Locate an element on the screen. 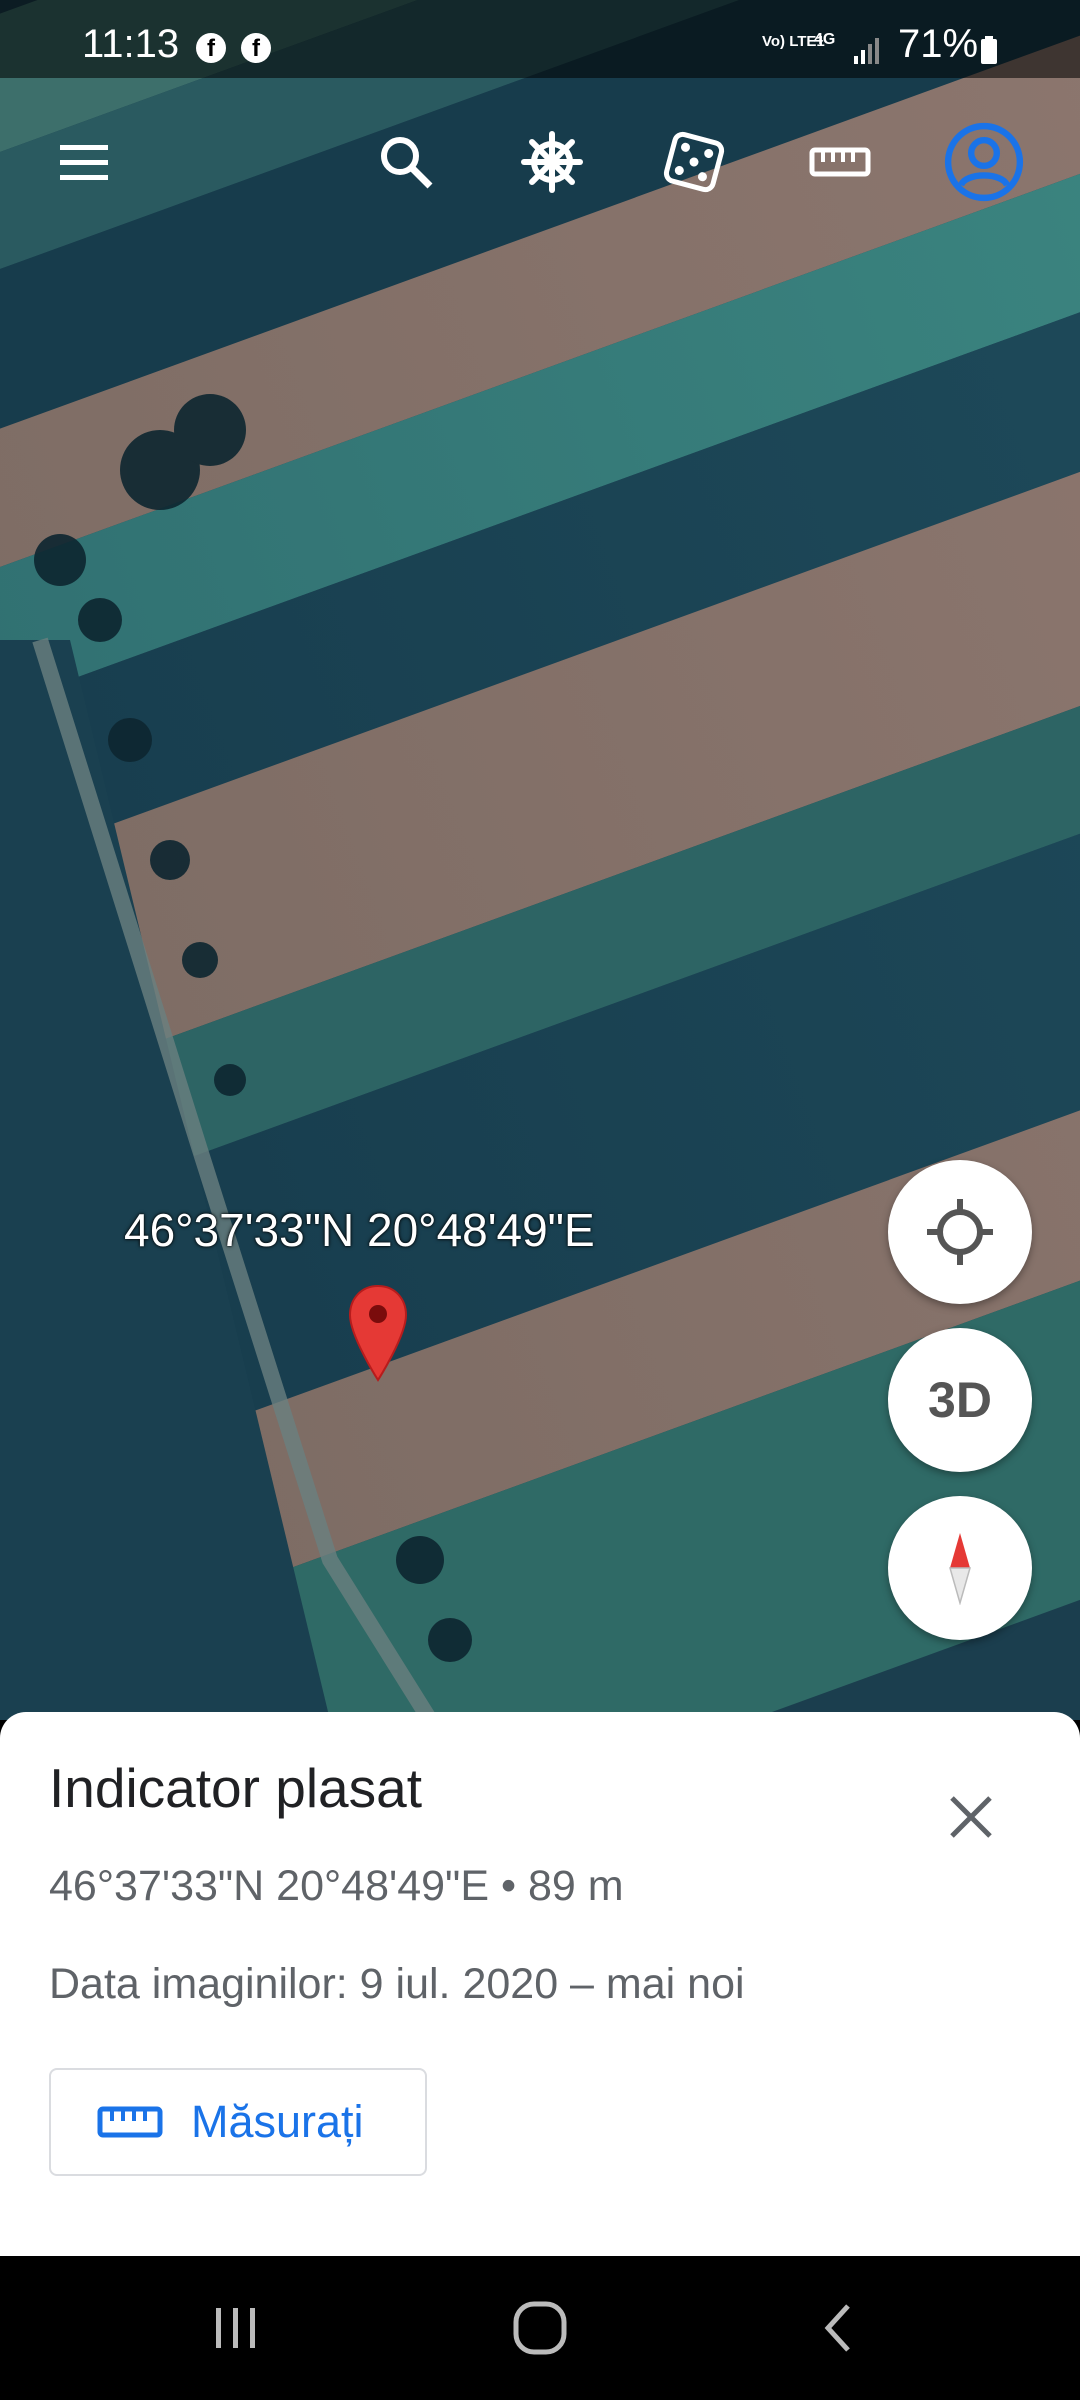 The image size is (1080, 2400). voyager-wheel-icon is located at coordinates (552, 162).